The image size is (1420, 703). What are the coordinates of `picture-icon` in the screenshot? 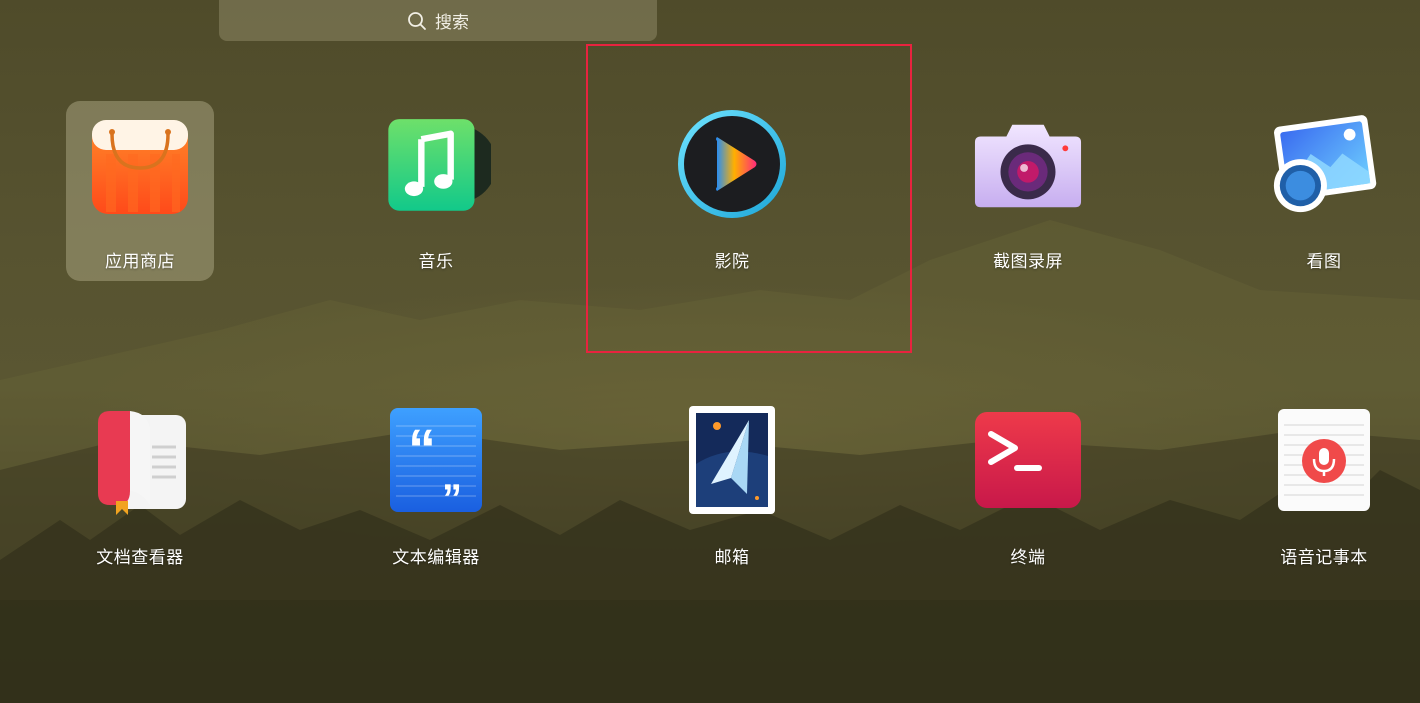 It's located at (1325, 164).